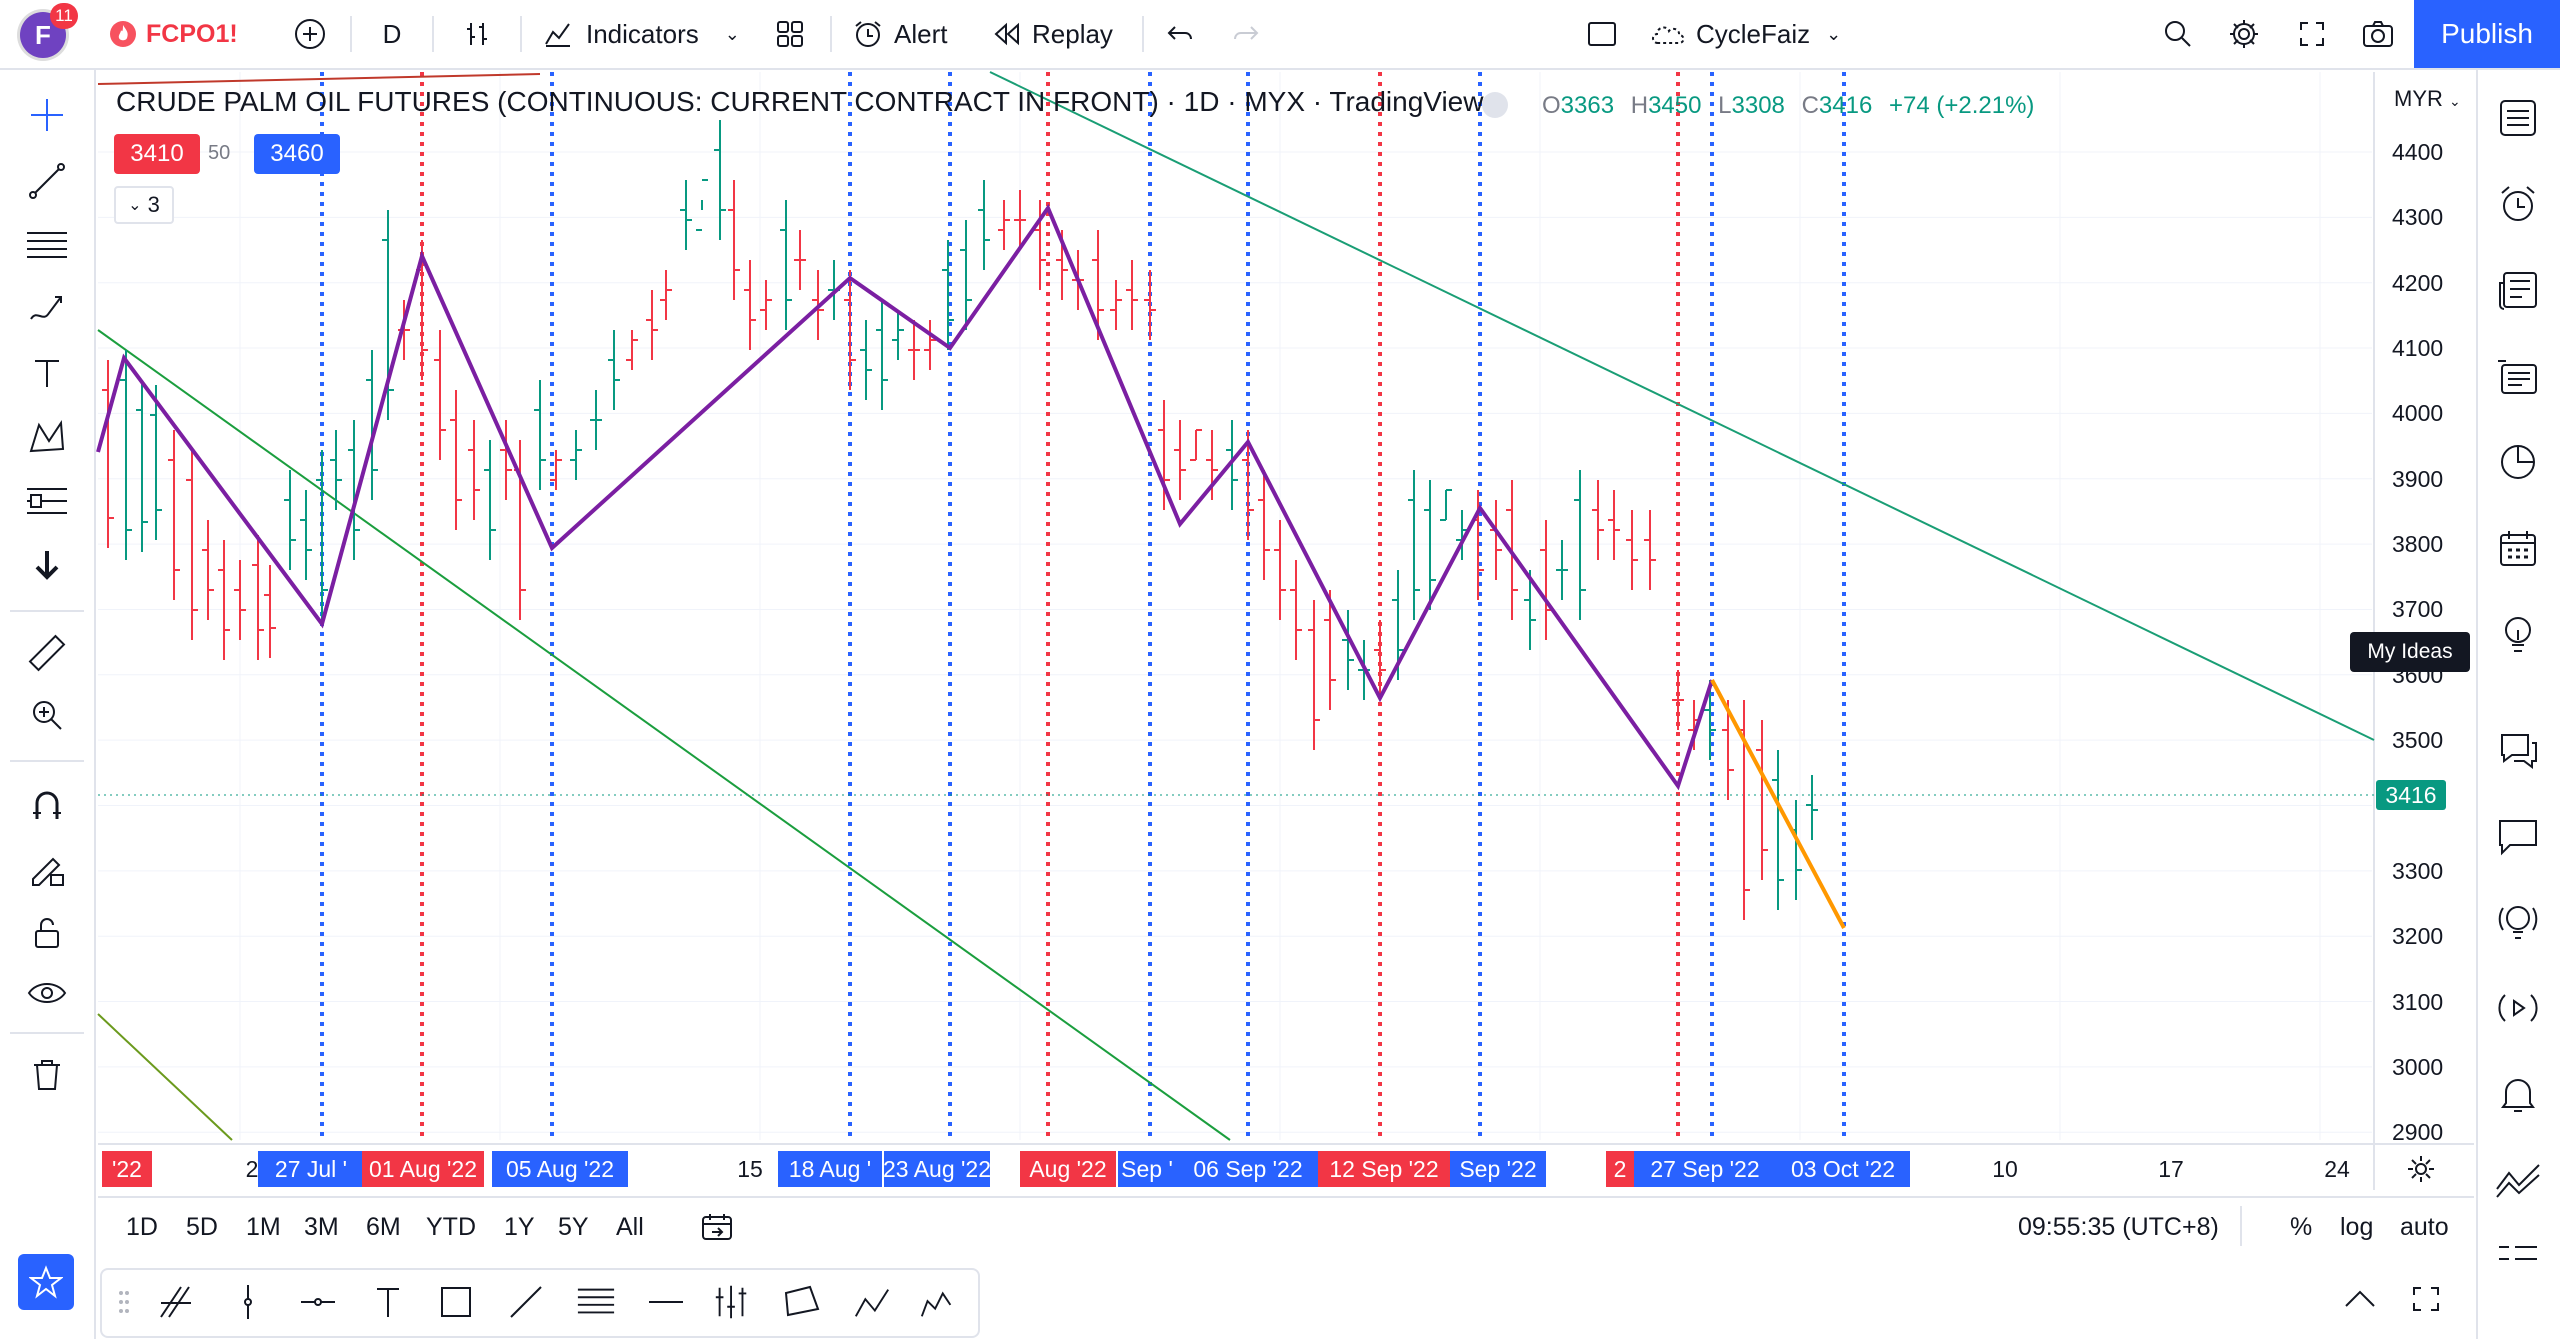 This screenshot has height=1339, width=2560. I want to click on time-tick-label: Aug '22, so click(1068, 1169).